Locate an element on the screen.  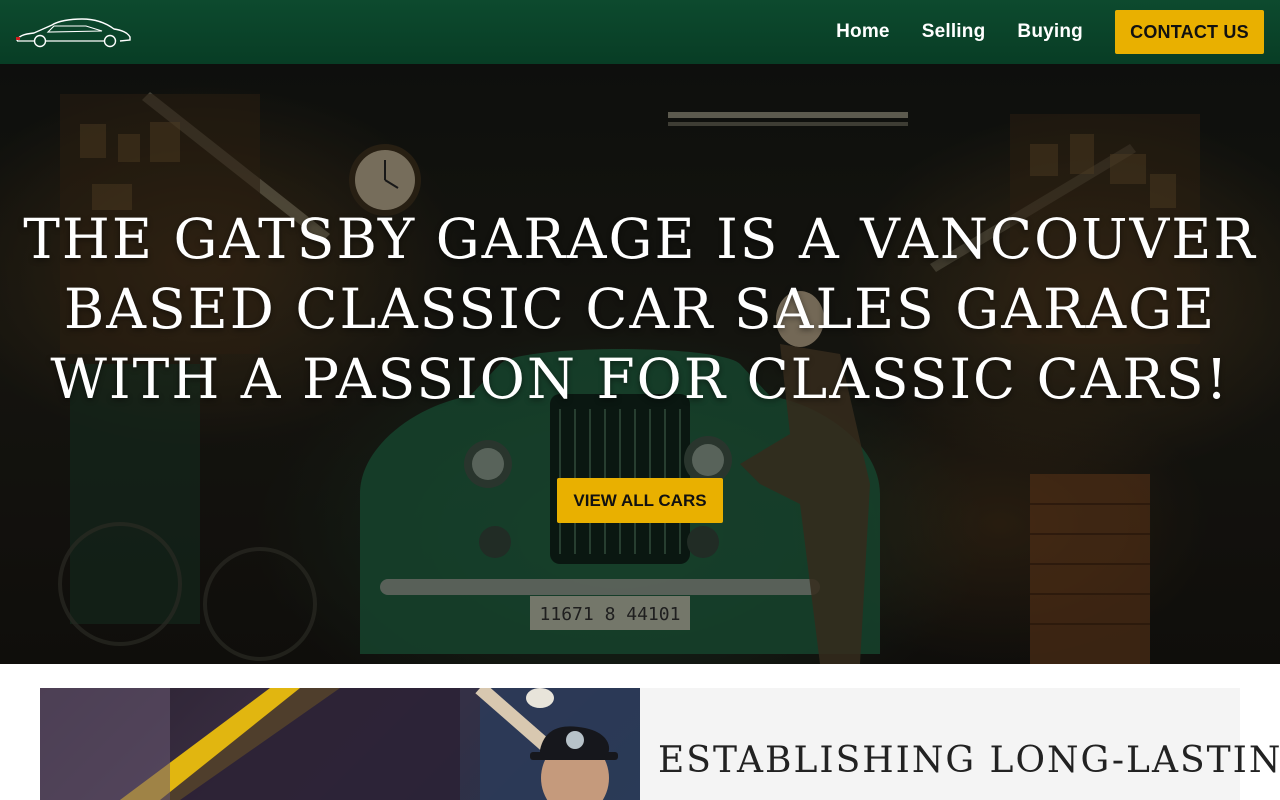
site-header: Home Selling Buying CONTACT US is located at coordinates (640, 32).